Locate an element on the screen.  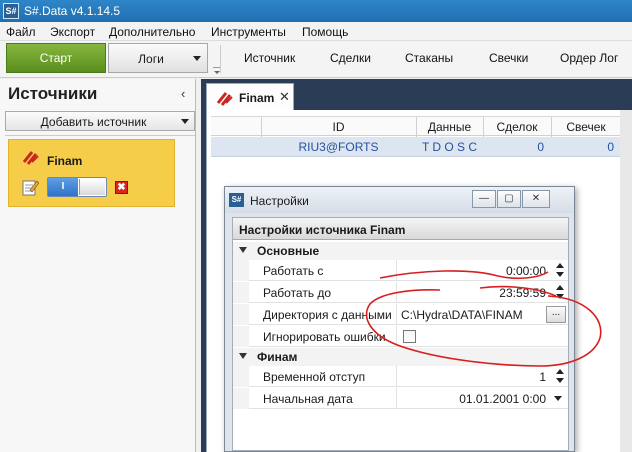
category-label: Основные is located at coordinates (288, 251).